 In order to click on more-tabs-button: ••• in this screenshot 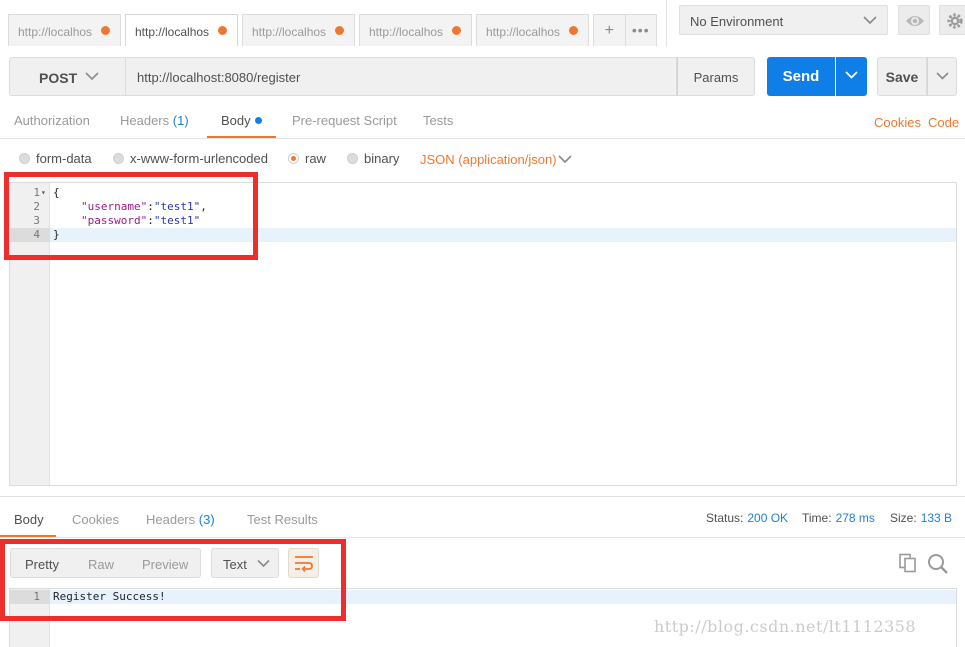, I will do `click(640, 30)`.